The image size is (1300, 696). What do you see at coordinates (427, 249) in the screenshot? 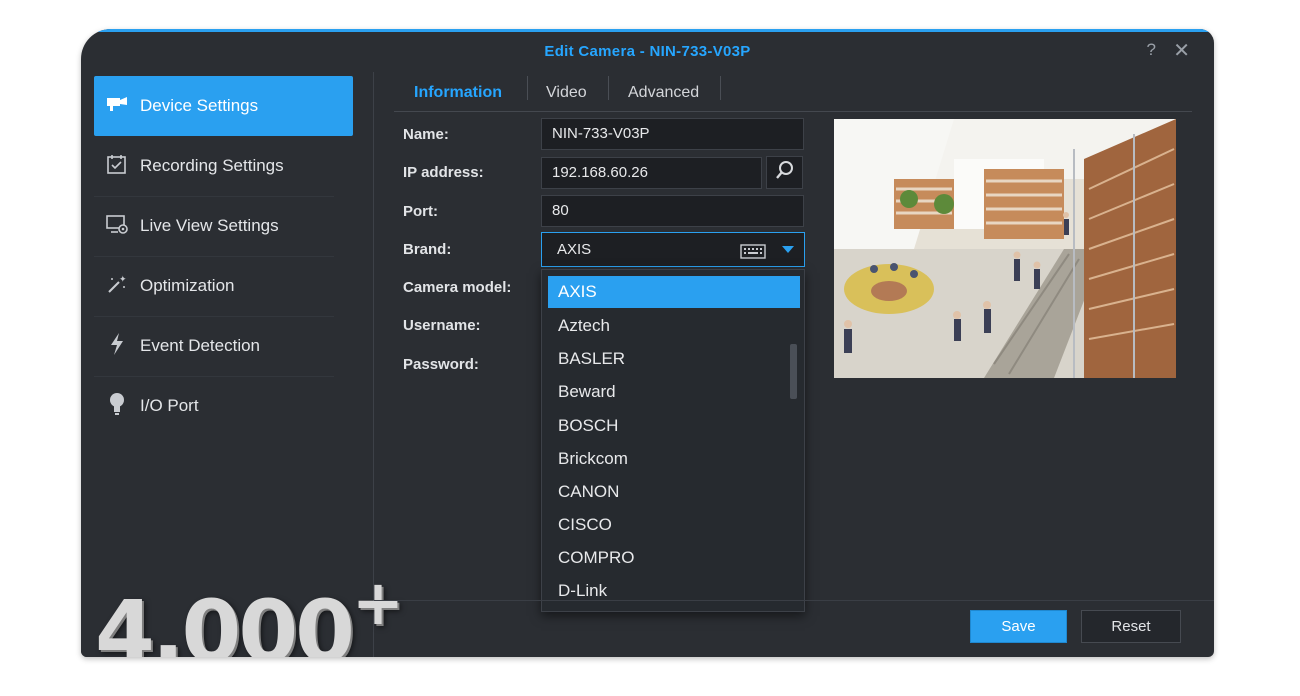
I see `brand-label: Brand:` at bounding box center [427, 249].